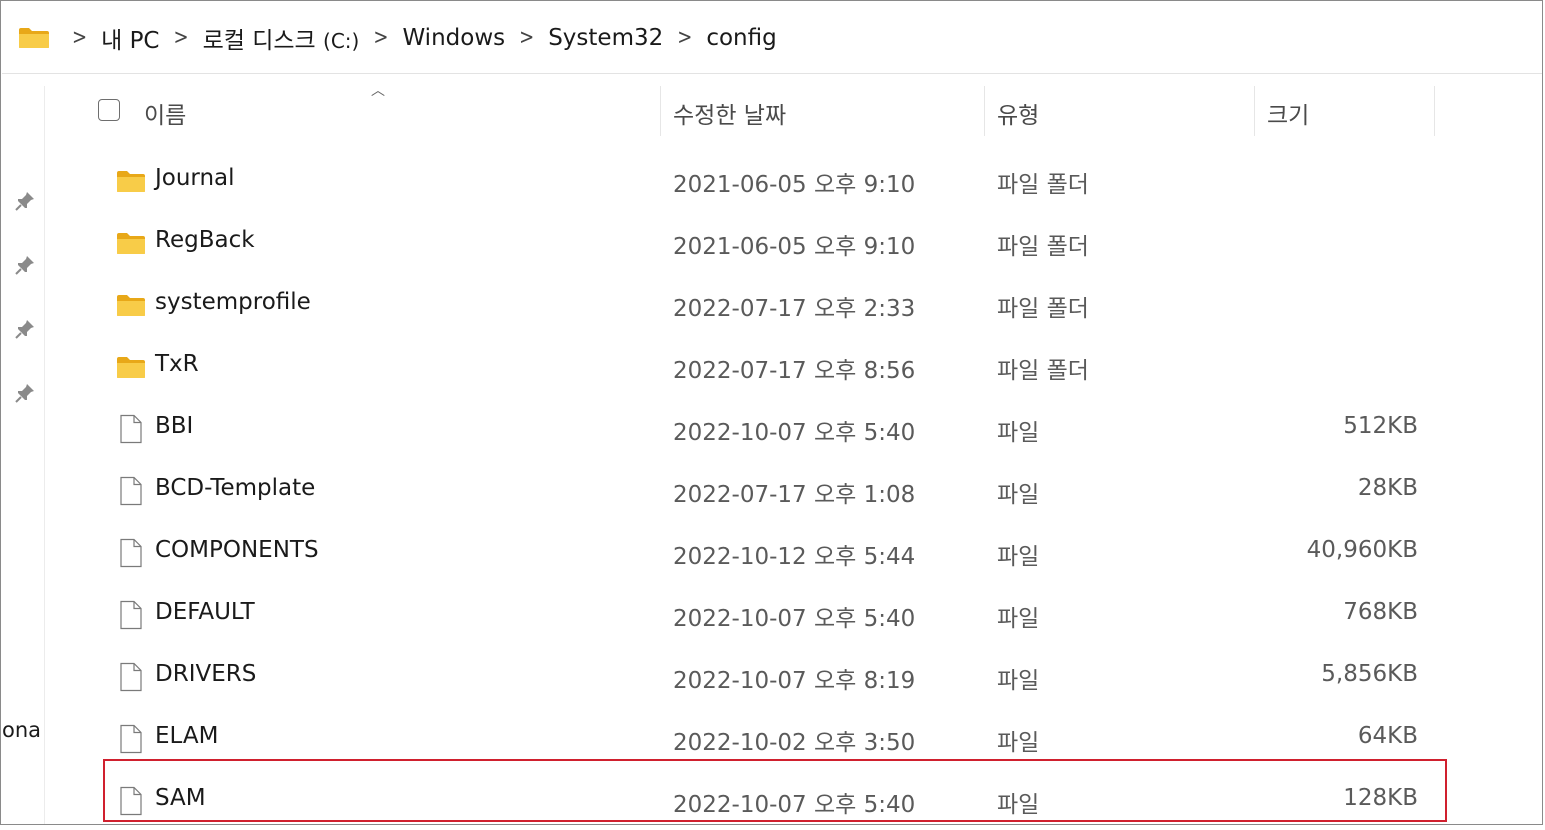 The width and height of the screenshot is (1545, 830). I want to click on breadcrumb-item-system32: System32, so click(605, 38).